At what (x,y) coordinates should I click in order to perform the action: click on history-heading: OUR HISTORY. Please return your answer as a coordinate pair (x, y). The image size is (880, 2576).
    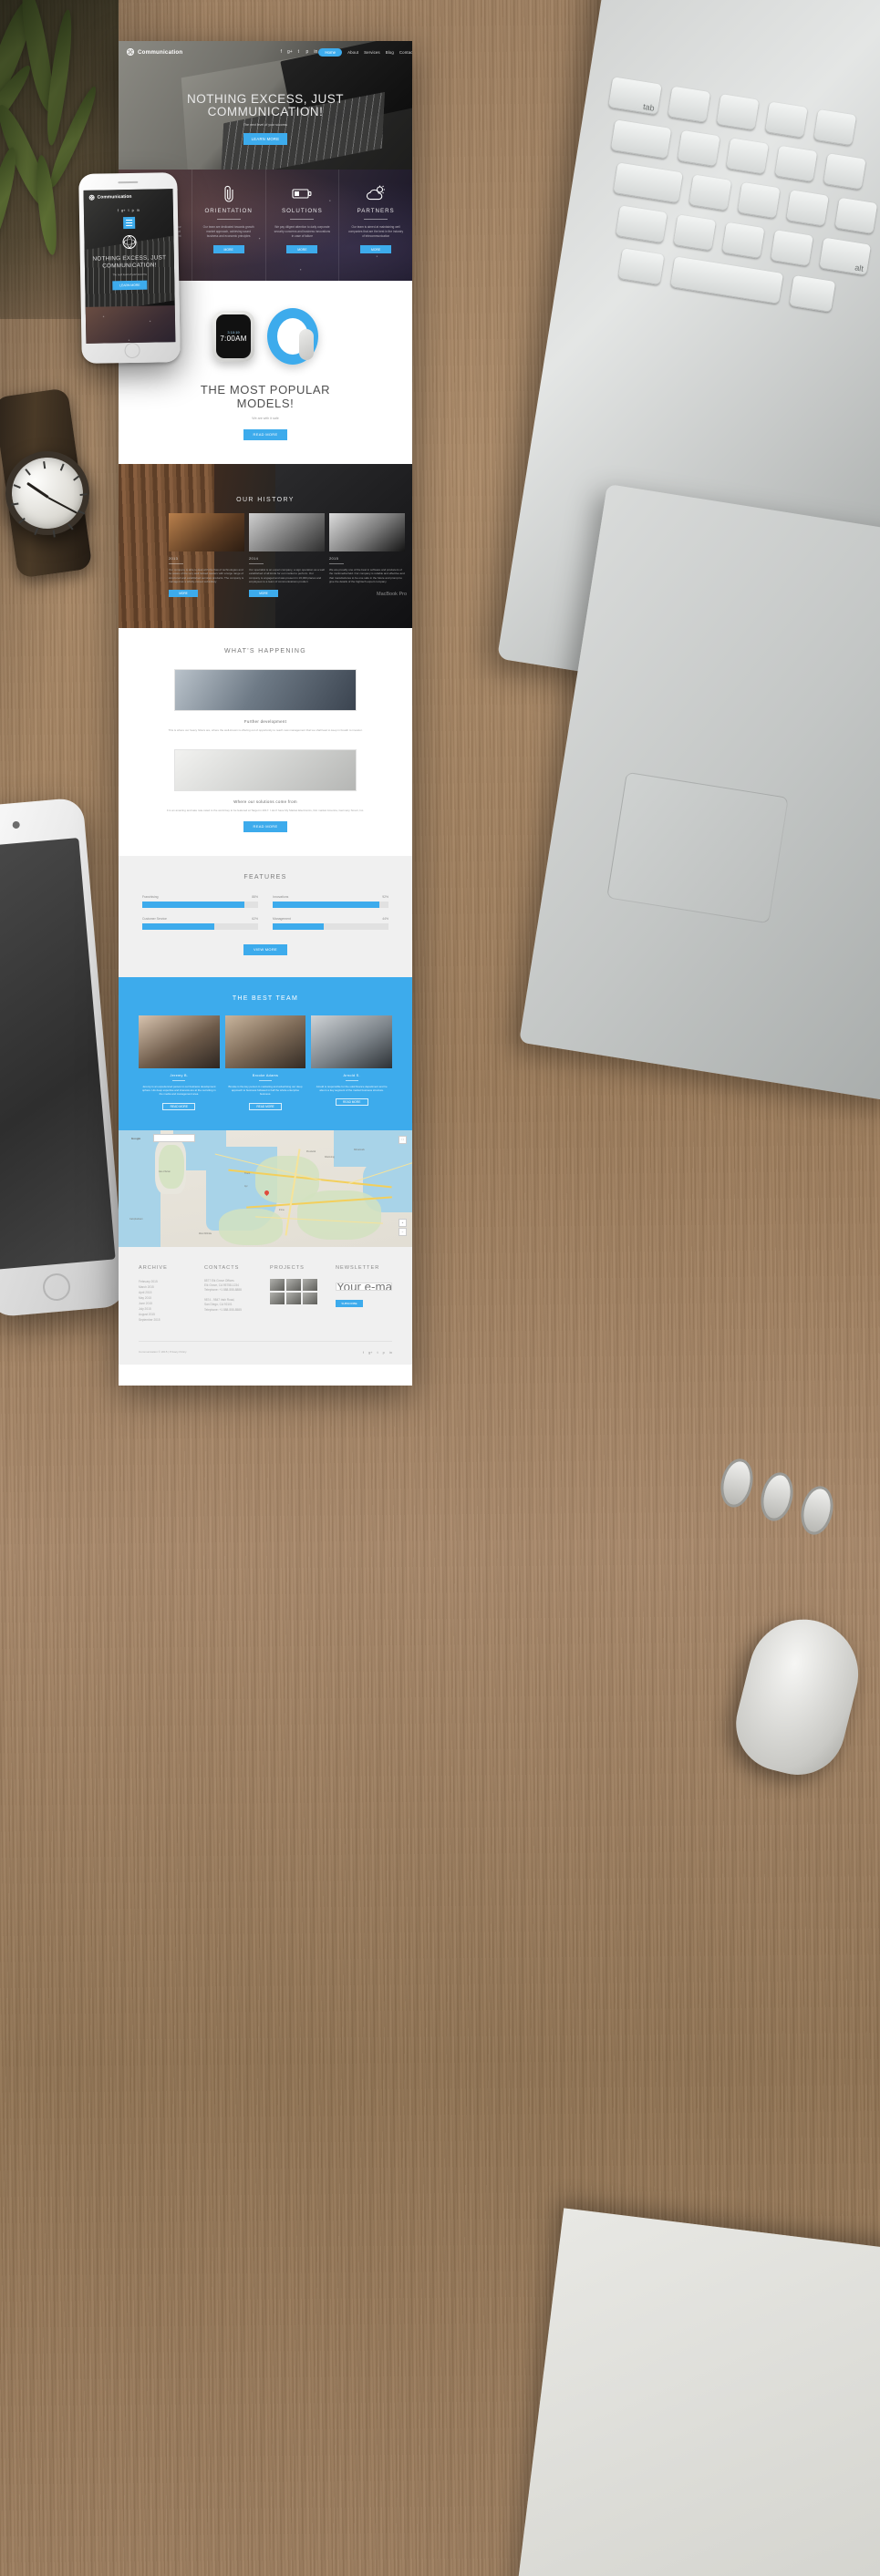
    Looking at the image, I should click on (265, 500).